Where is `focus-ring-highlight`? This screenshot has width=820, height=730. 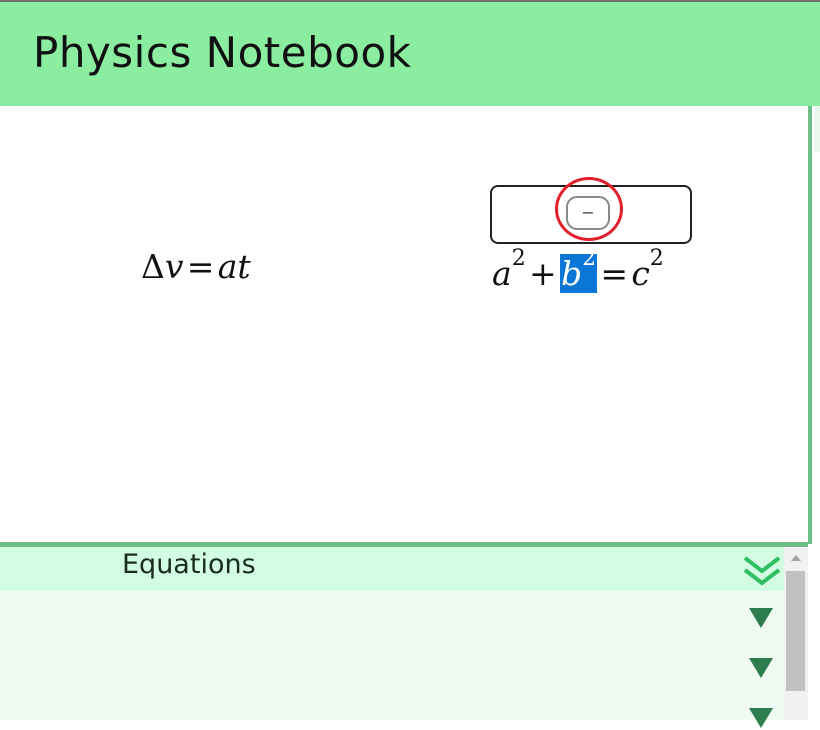 focus-ring-highlight is located at coordinates (589, 209).